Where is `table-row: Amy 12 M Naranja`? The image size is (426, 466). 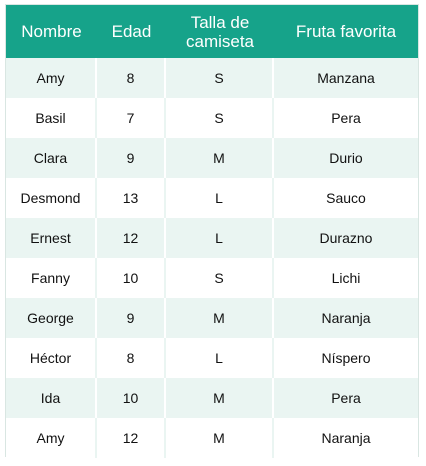
table-row: Amy 12 M Naranja is located at coordinates (212, 438).